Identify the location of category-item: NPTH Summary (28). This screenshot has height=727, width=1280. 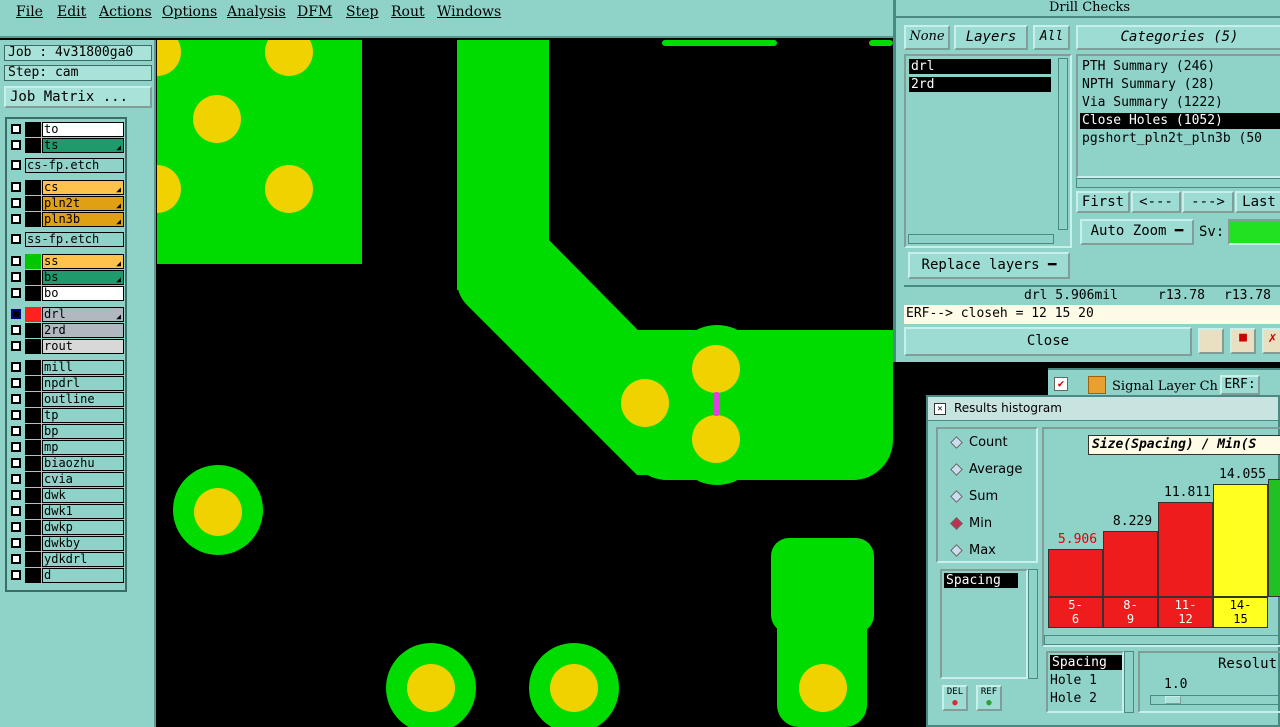
(1147, 85).